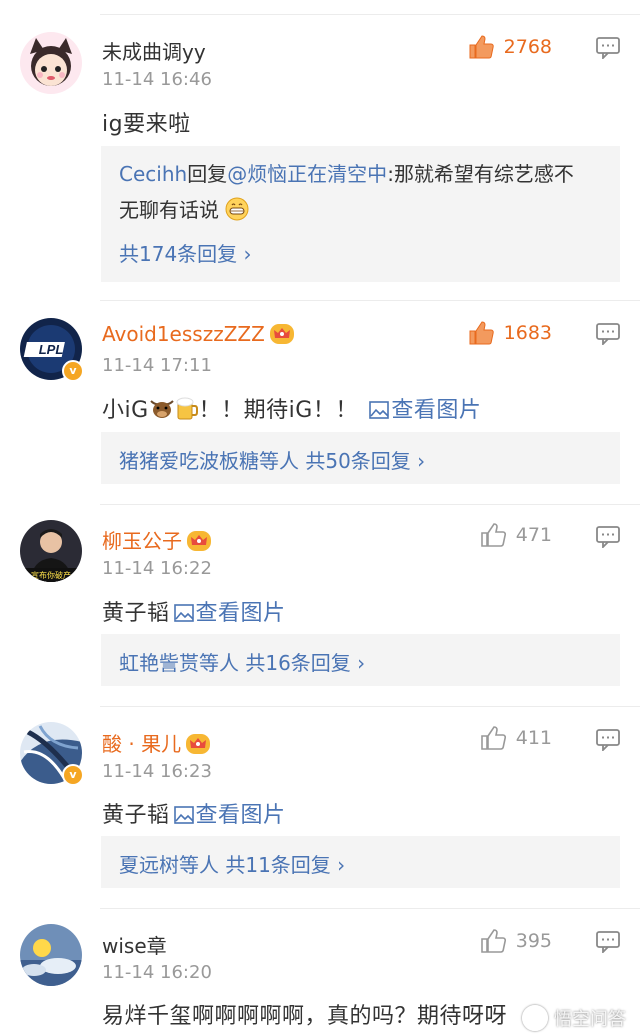  I want to click on avatar: 宣布你破产, so click(51, 551).